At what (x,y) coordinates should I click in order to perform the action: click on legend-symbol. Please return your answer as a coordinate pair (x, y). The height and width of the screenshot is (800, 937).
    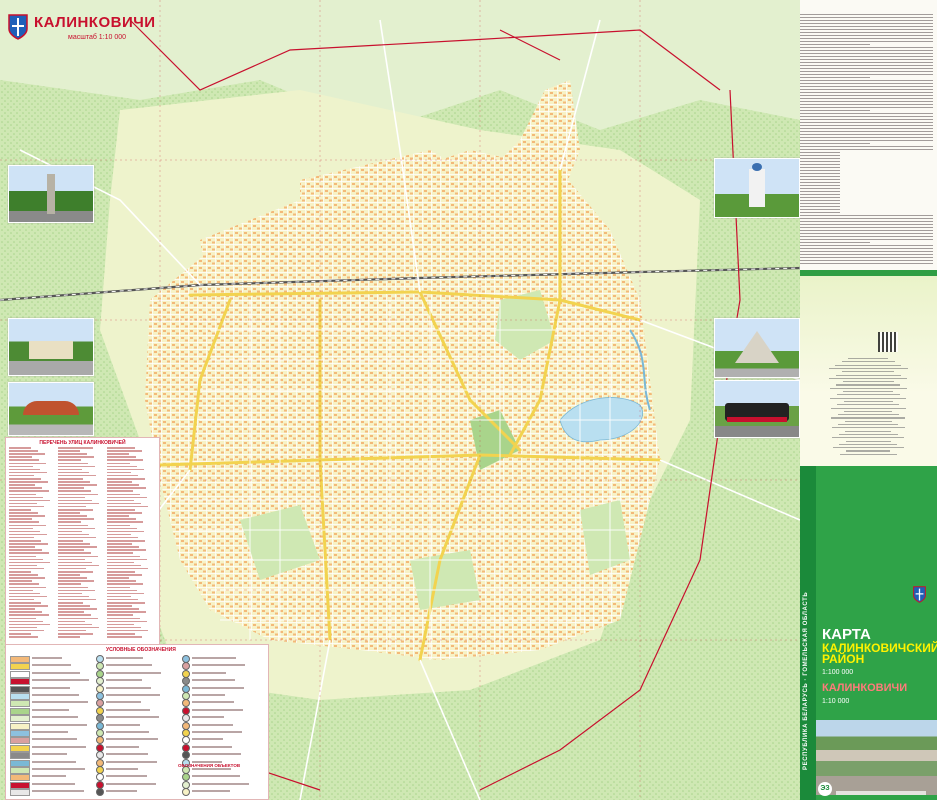
    Looking at the image, I should click on (20, 793).